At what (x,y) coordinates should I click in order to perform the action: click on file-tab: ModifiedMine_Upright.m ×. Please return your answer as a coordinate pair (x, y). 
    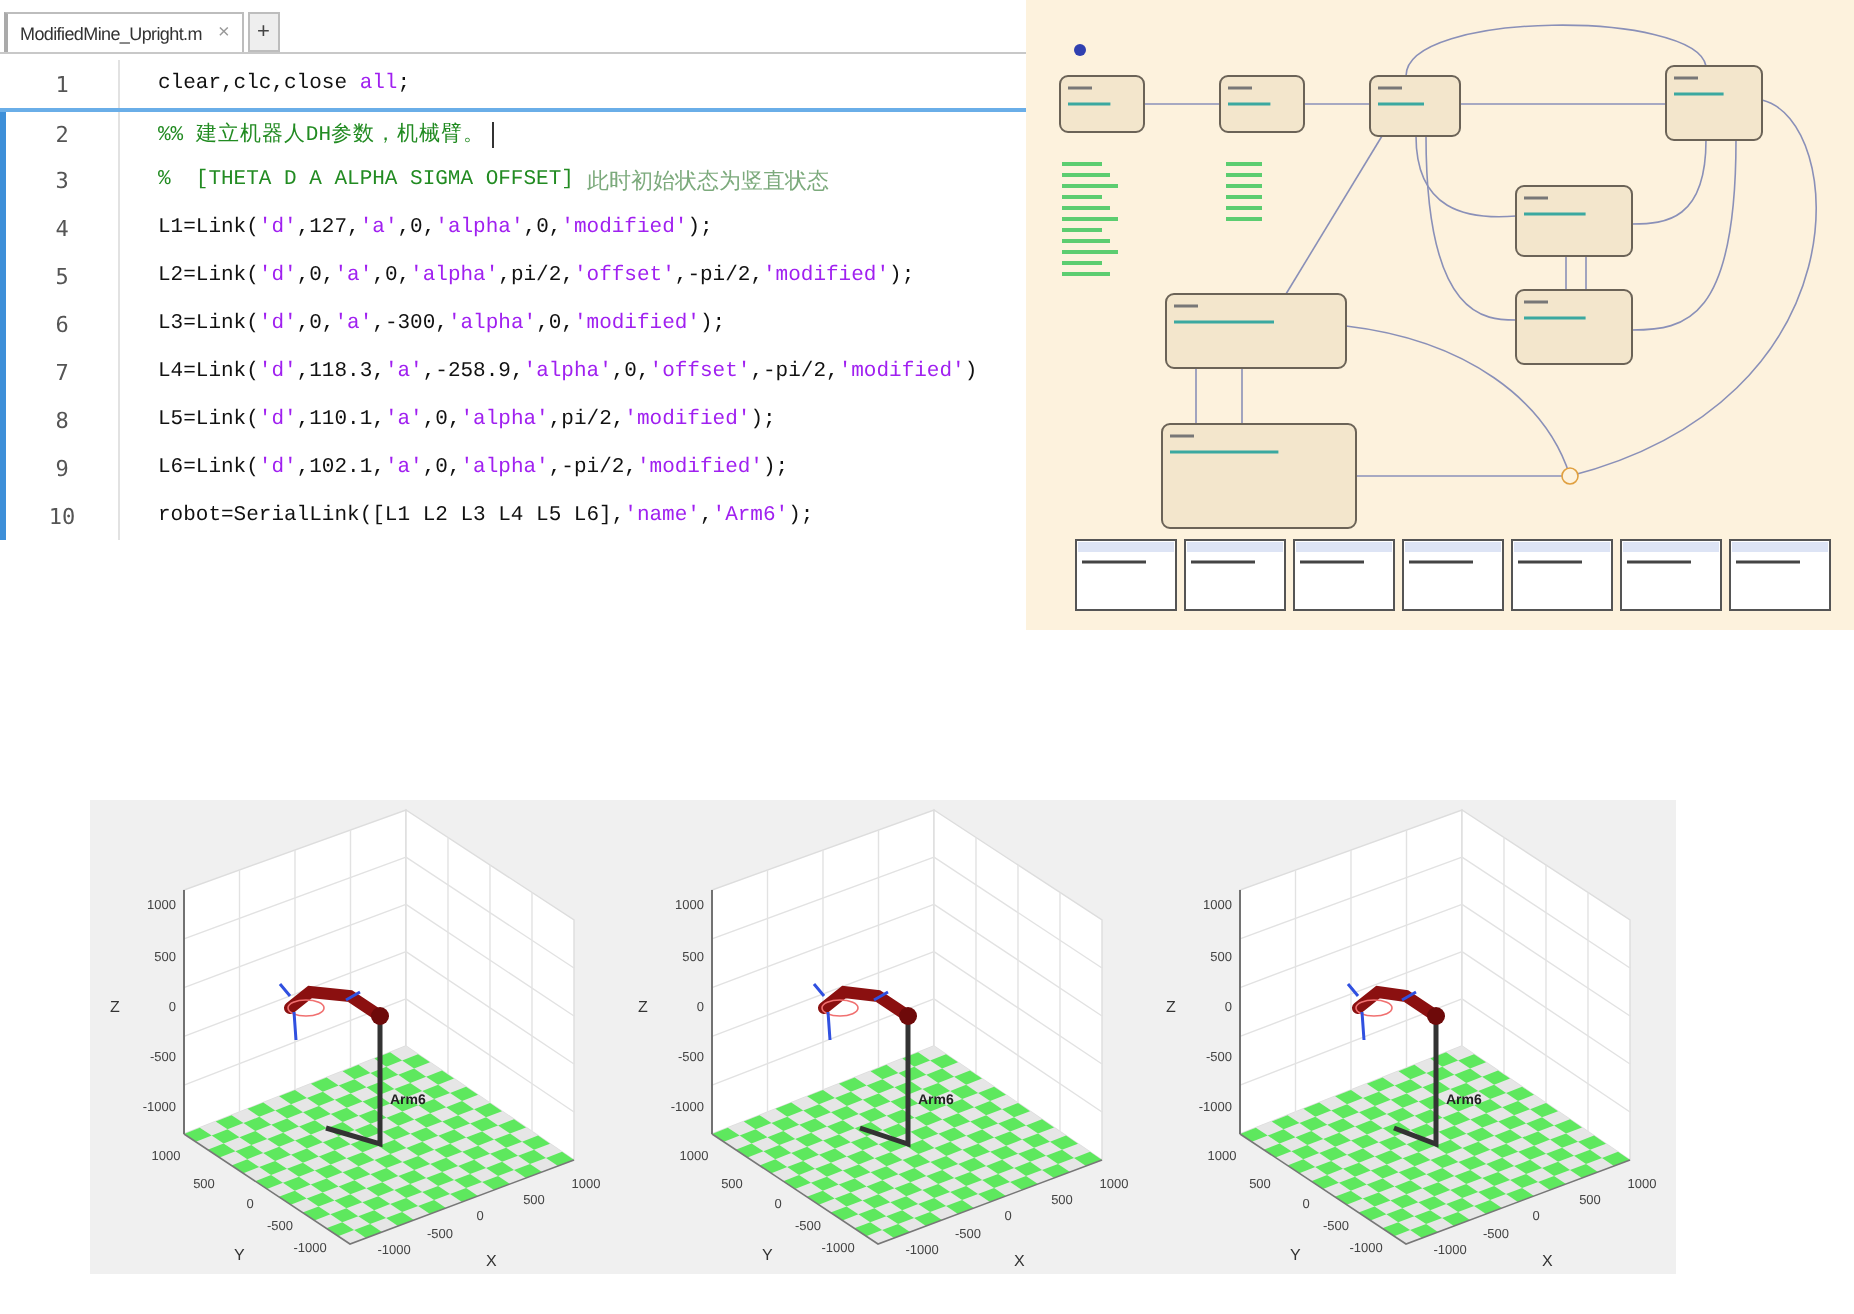
    Looking at the image, I should click on (123, 32).